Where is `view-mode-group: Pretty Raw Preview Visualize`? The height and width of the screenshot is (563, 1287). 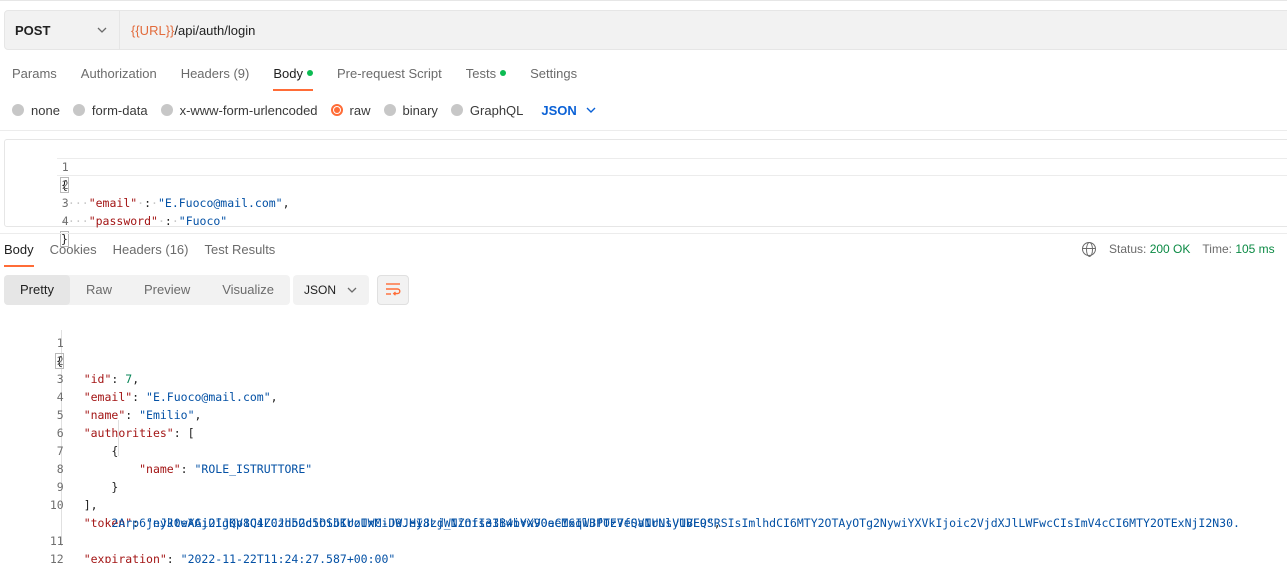
view-mode-group: Pretty Raw Preview Visualize is located at coordinates (147, 290).